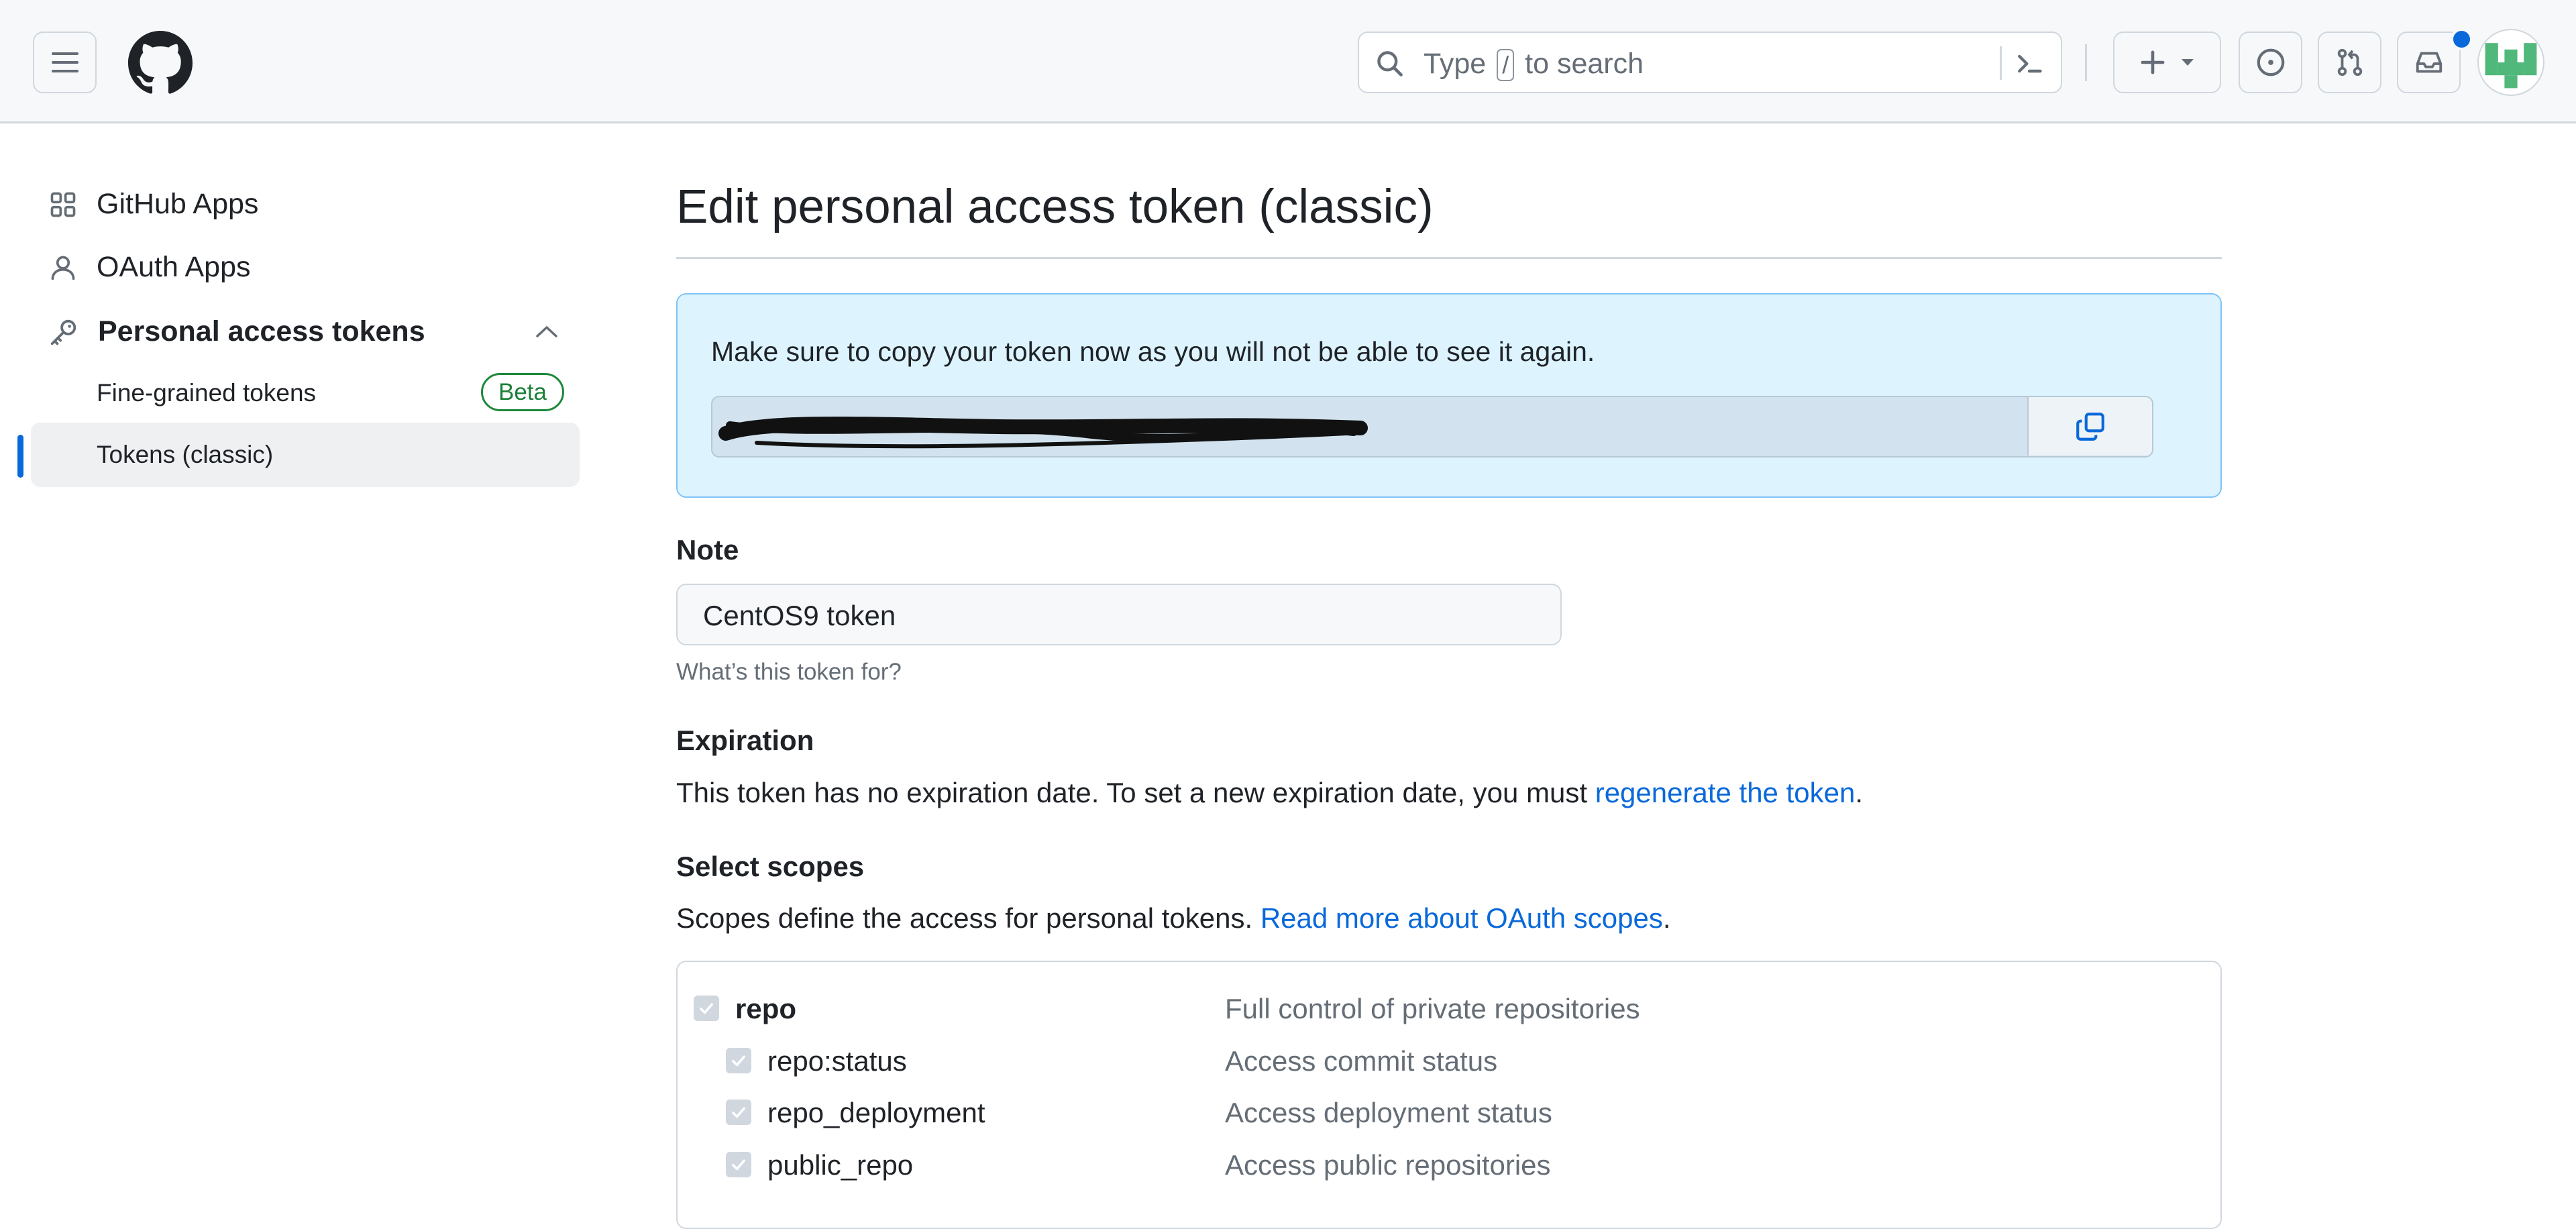 The image size is (2576, 1229). What do you see at coordinates (840, 1165) in the screenshot?
I see `scope-name-public-repo: public_repo` at bounding box center [840, 1165].